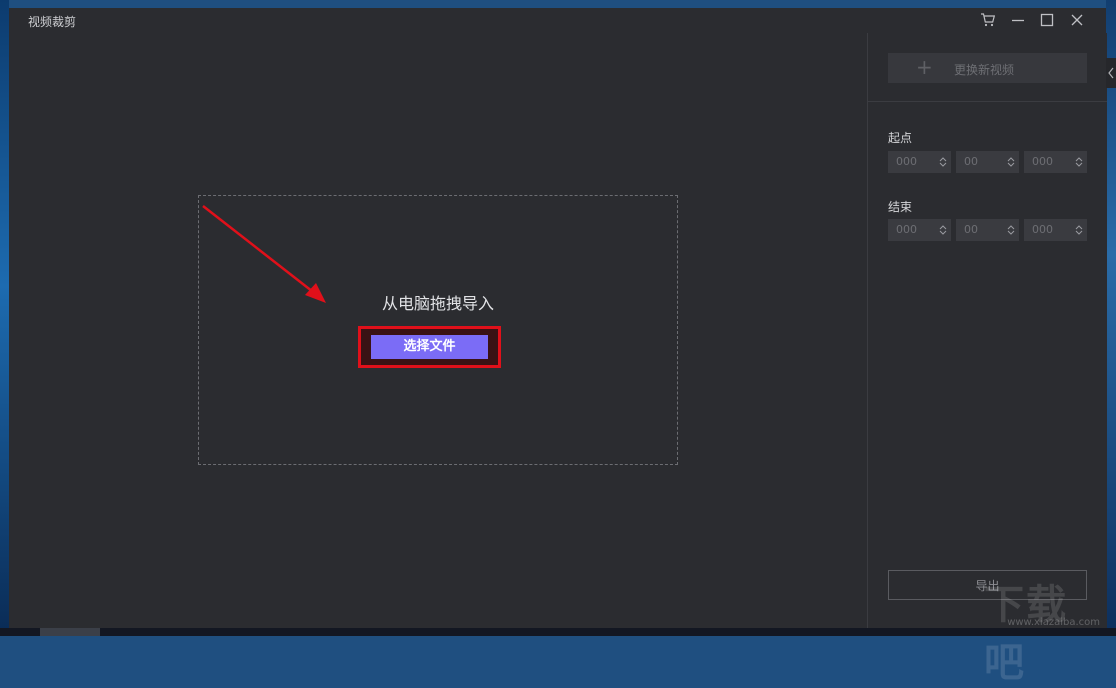 The height and width of the screenshot is (688, 1116). Describe the element at coordinates (1053, 622) in the screenshot. I see `watermark-url: www.xiazaiba.com` at that location.